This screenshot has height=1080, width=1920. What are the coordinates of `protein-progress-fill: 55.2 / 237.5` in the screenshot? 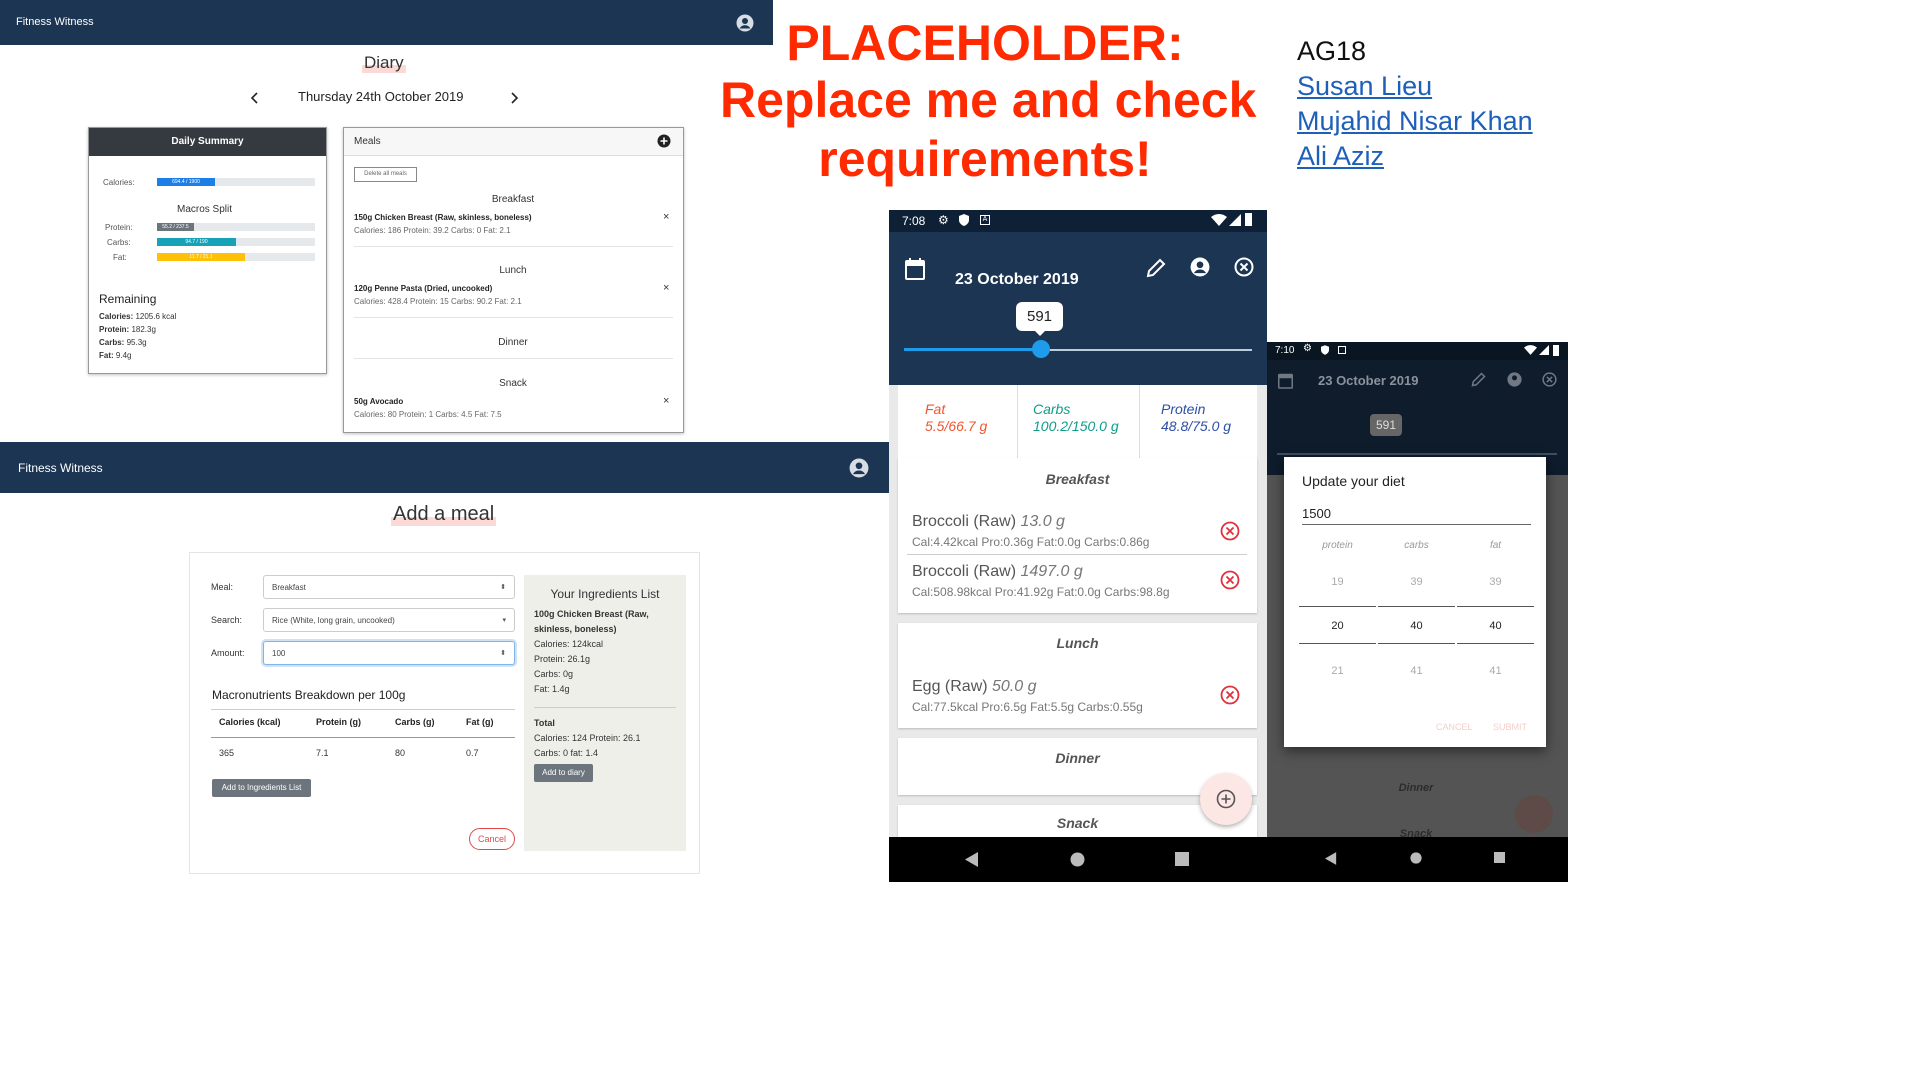 It's located at (175, 227).